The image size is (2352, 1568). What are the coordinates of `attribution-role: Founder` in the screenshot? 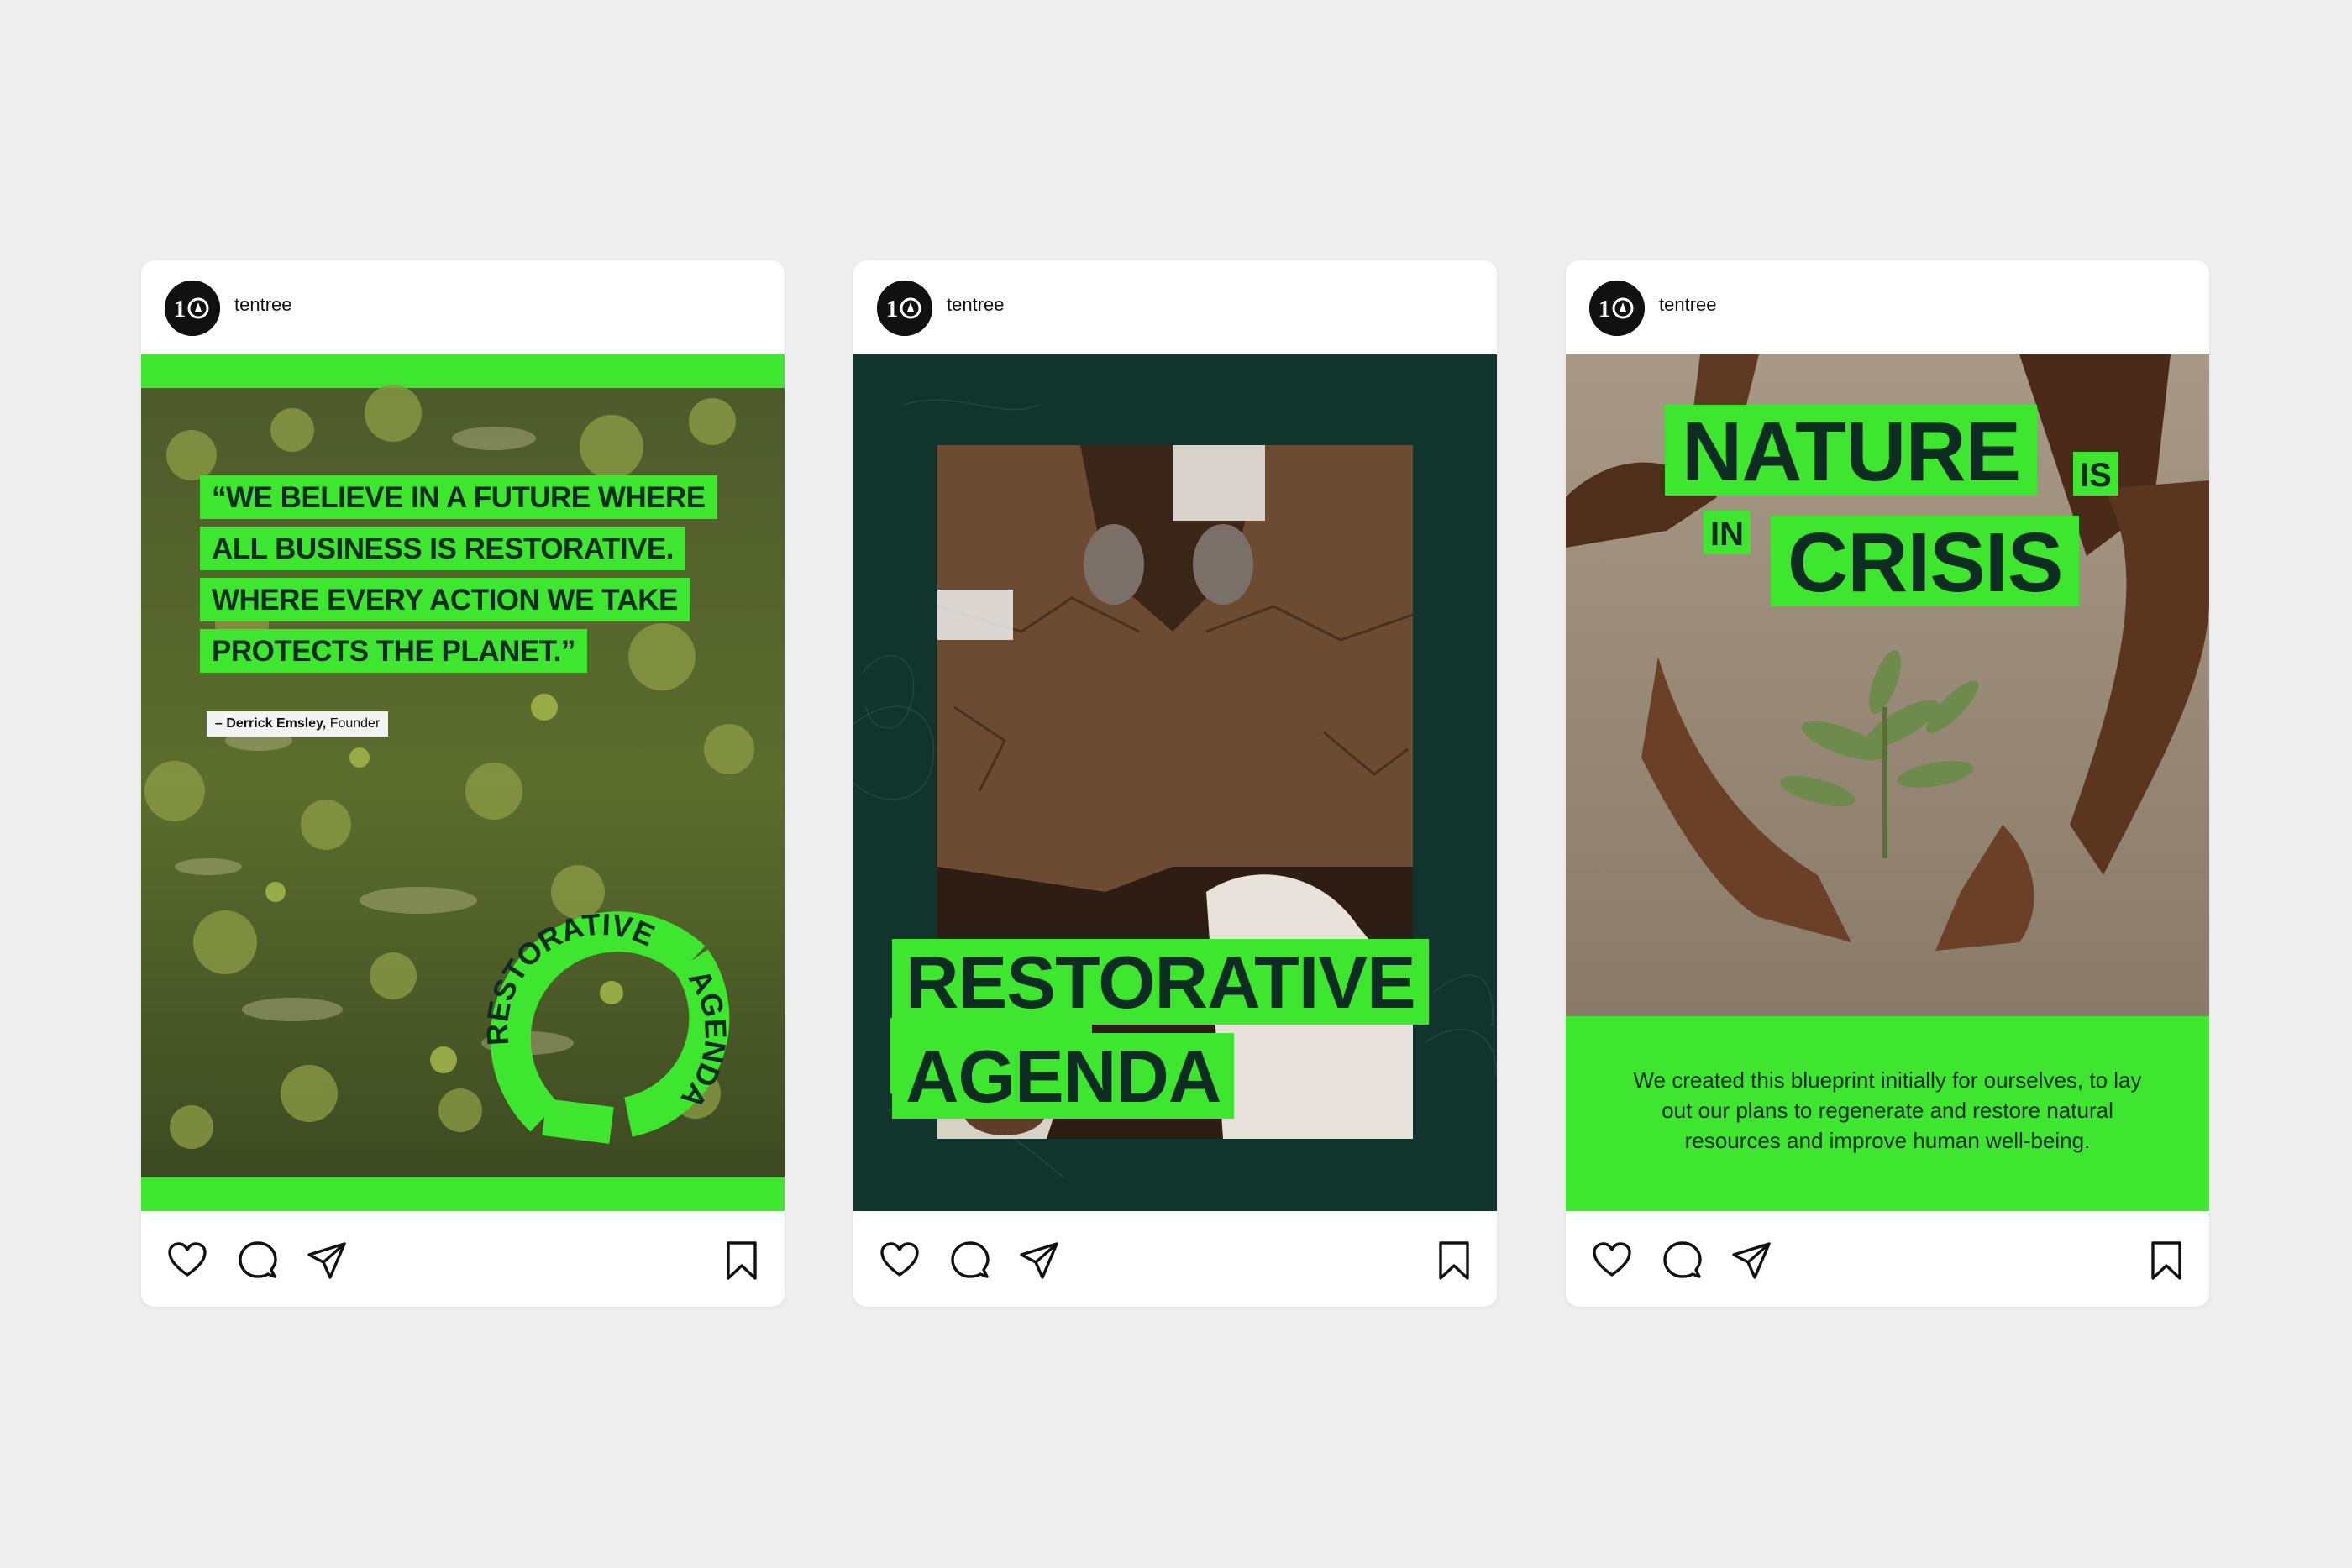 It's located at (355, 723).